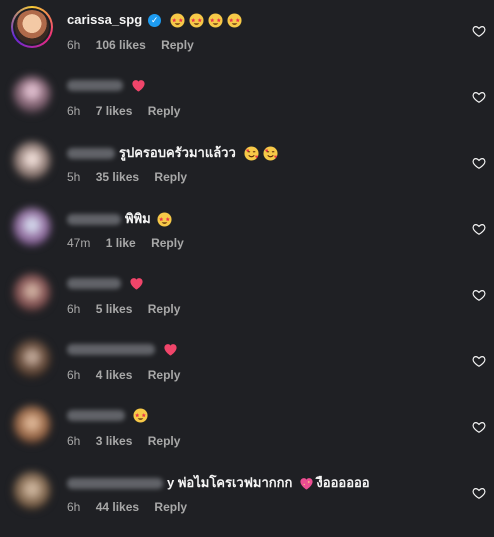  What do you see at coordinates (247, 429) in the screenshot?
I see `comment-item: 6h 3 likes Reply` at bounding box center [247, 429].